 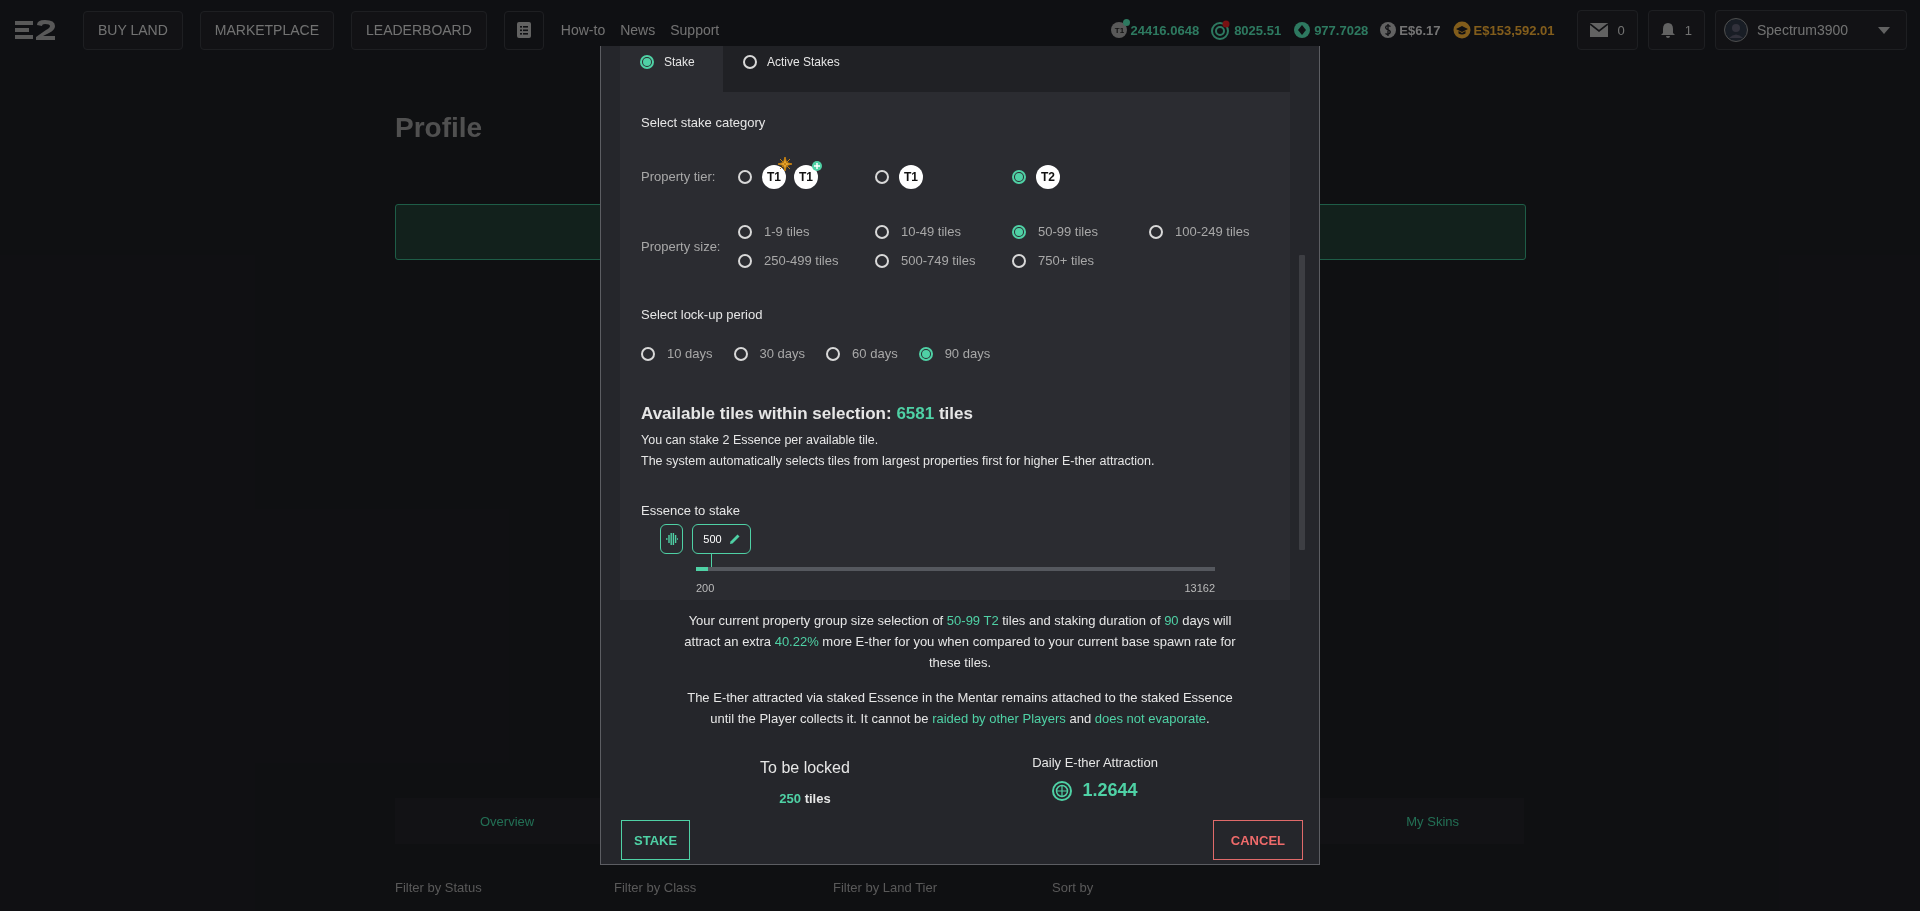 I want to click on page-title: Profile, so click(x=439, y=128).